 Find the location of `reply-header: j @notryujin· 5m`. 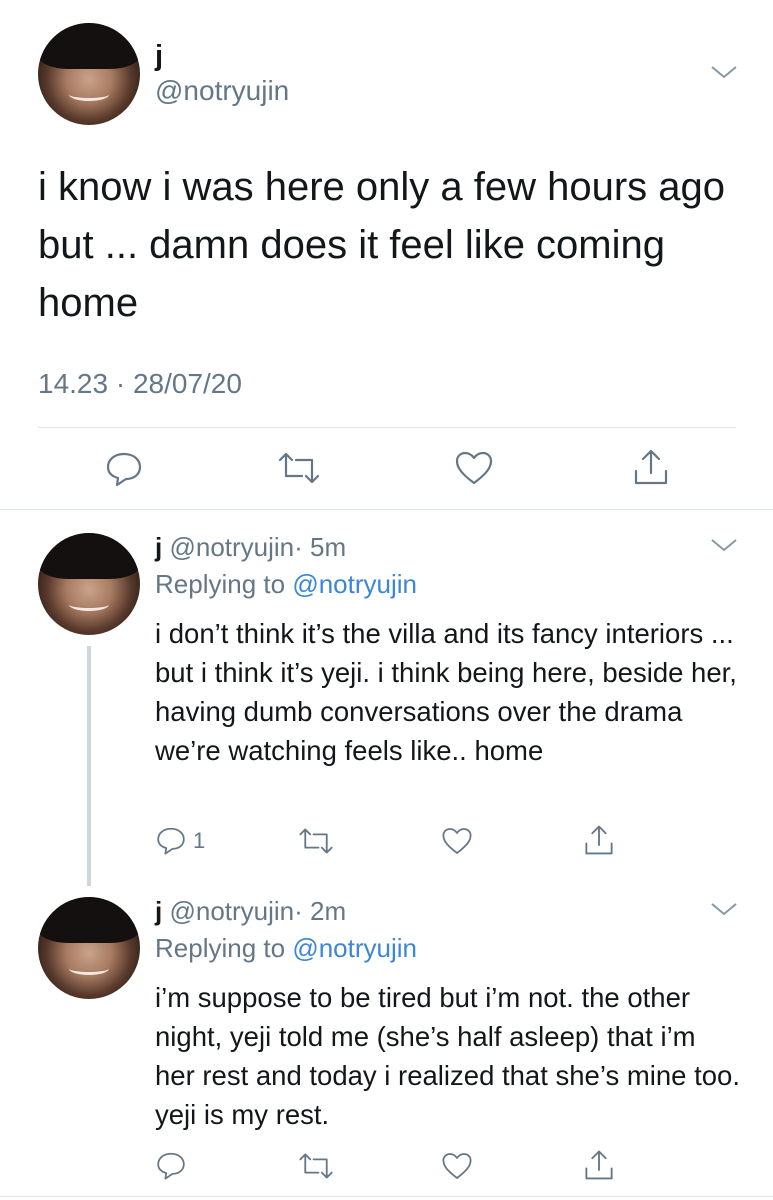

reply-header: j @notryujin· 5m is located at coordinates (250, 547).